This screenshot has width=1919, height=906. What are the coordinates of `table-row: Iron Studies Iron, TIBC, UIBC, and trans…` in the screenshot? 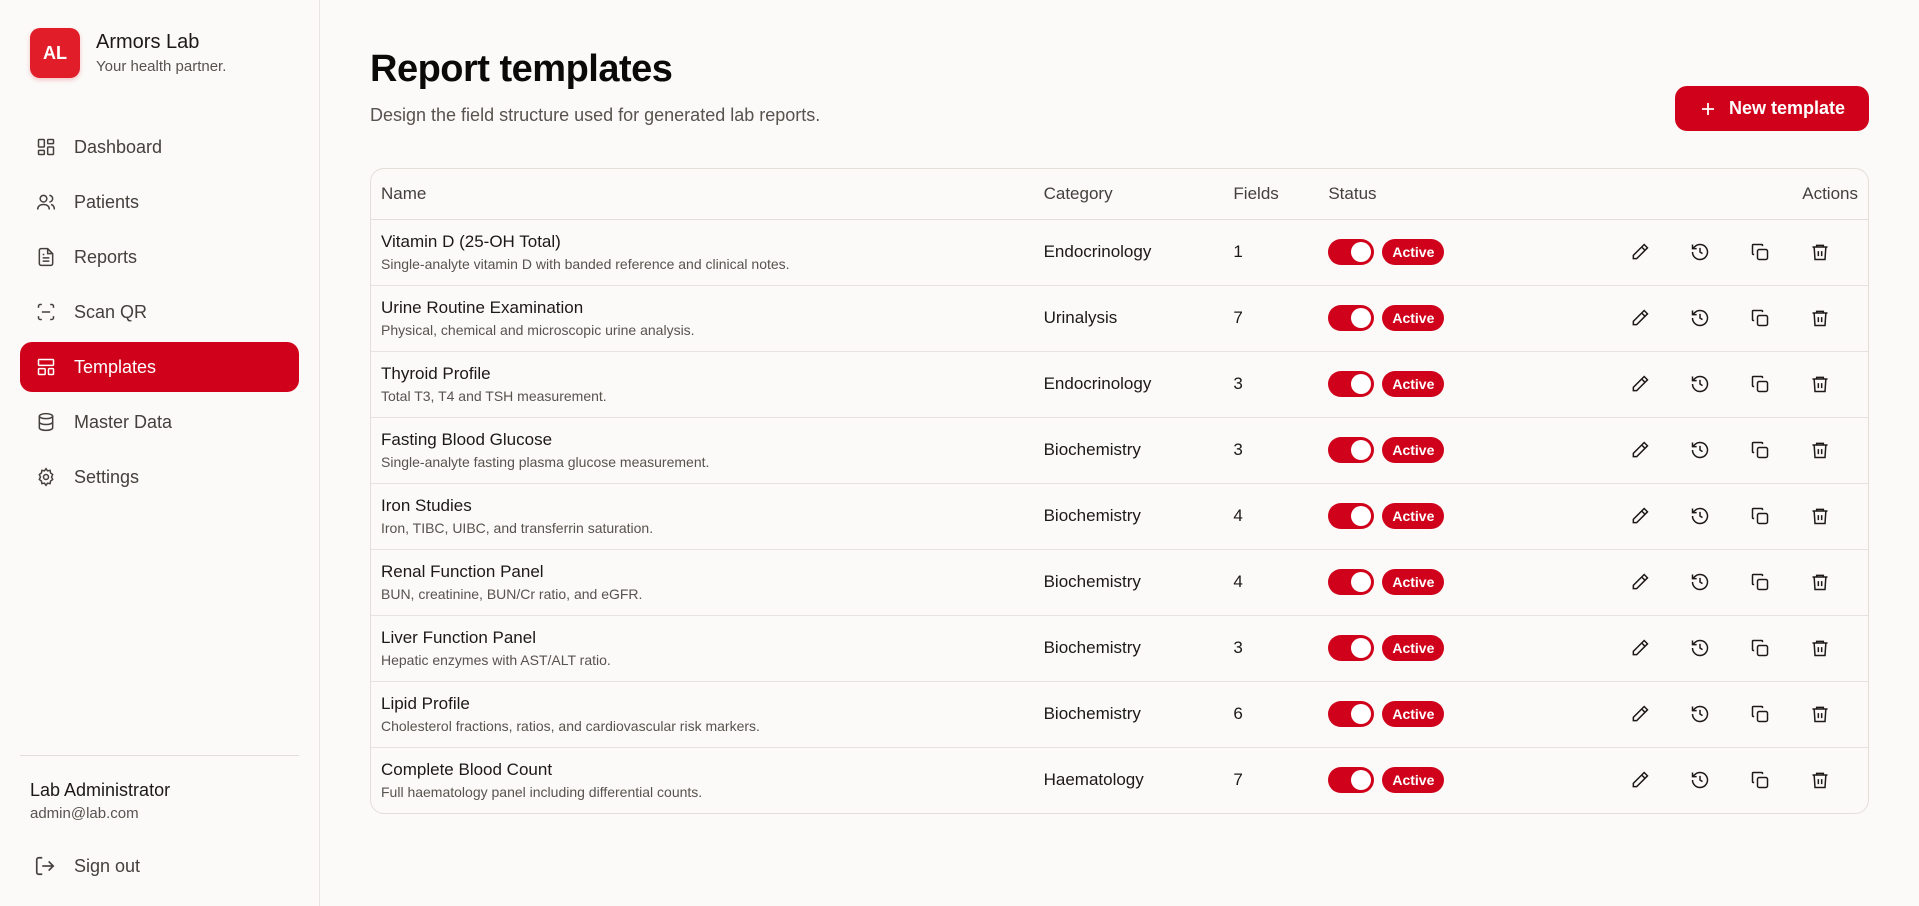 It's located at (1119, 516).